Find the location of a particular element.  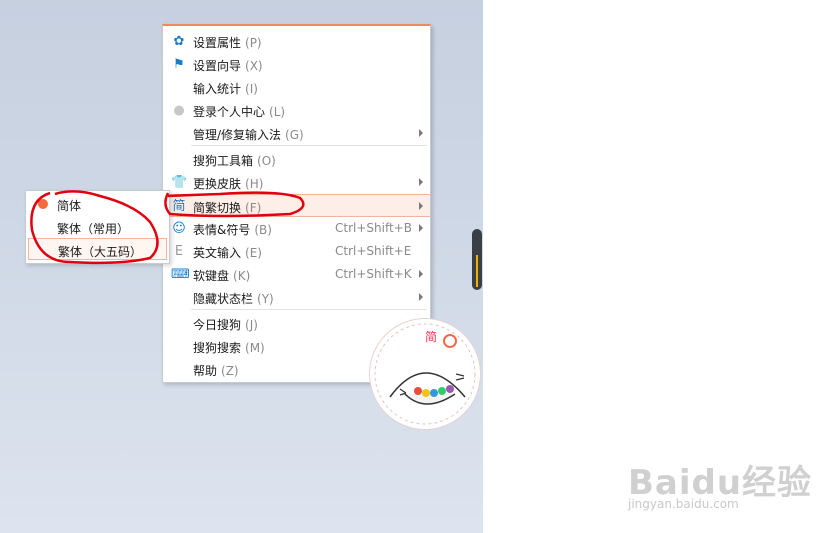

menu-item-9: ☺ 表情&符号 (B) Ctrl+Shift+B is located at coordinates (296, 228).